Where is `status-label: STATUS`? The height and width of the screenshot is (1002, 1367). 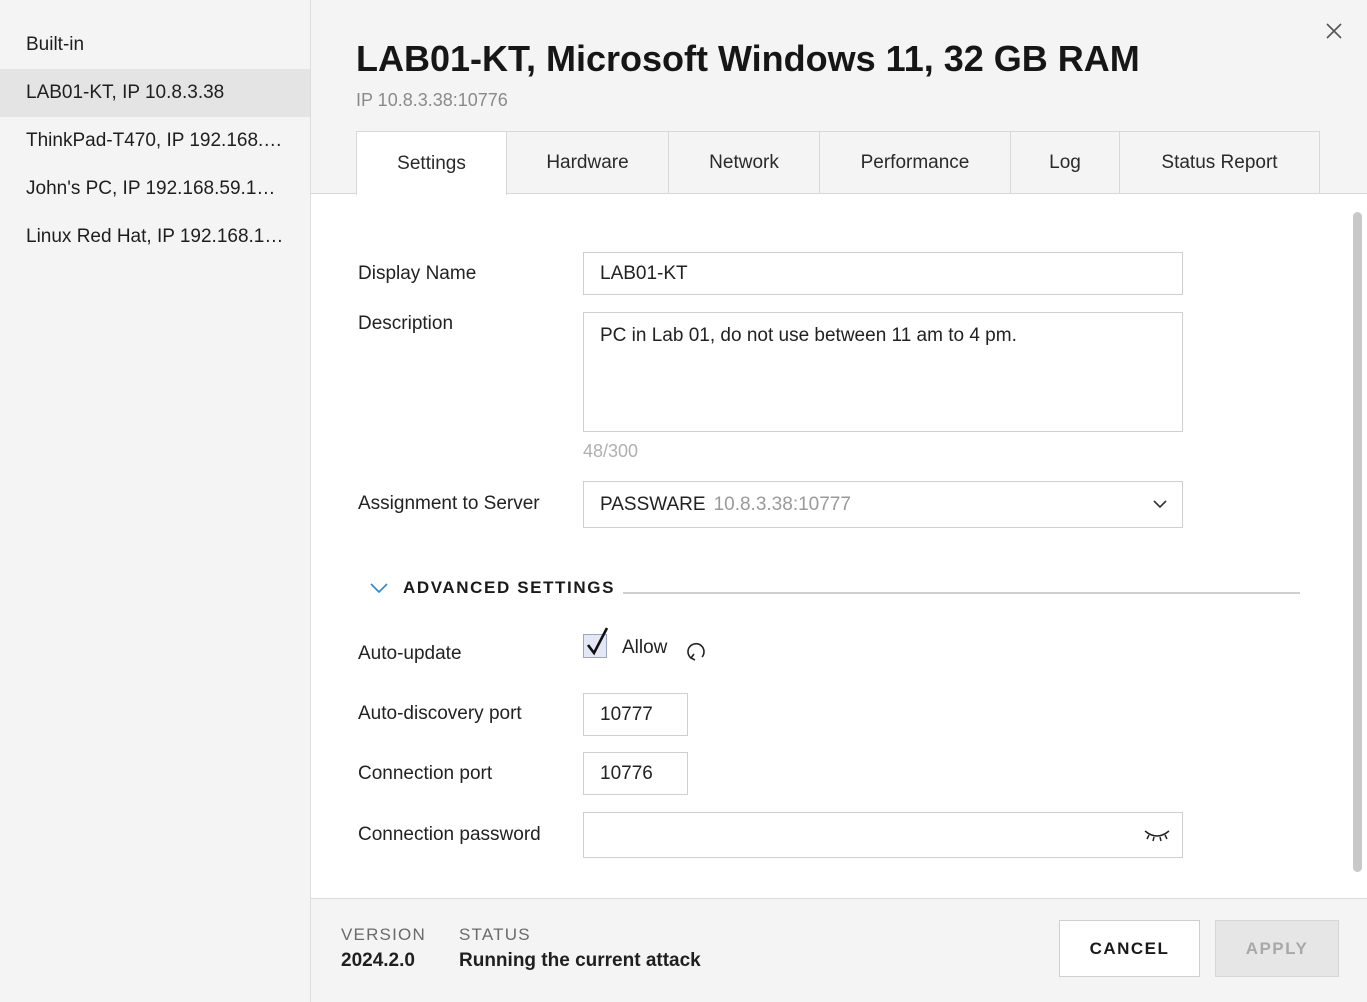 status-label: STATUS is located at coordinates (495, 934).